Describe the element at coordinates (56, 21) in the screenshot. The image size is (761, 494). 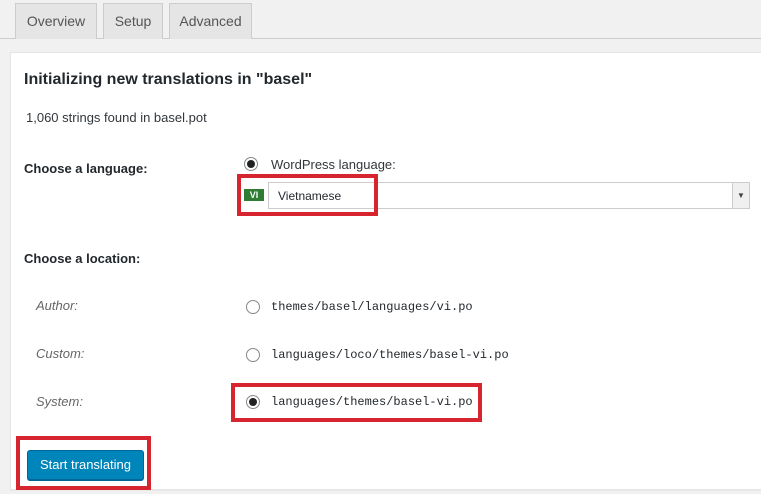
I see `tab-overview: Overview` at that location.